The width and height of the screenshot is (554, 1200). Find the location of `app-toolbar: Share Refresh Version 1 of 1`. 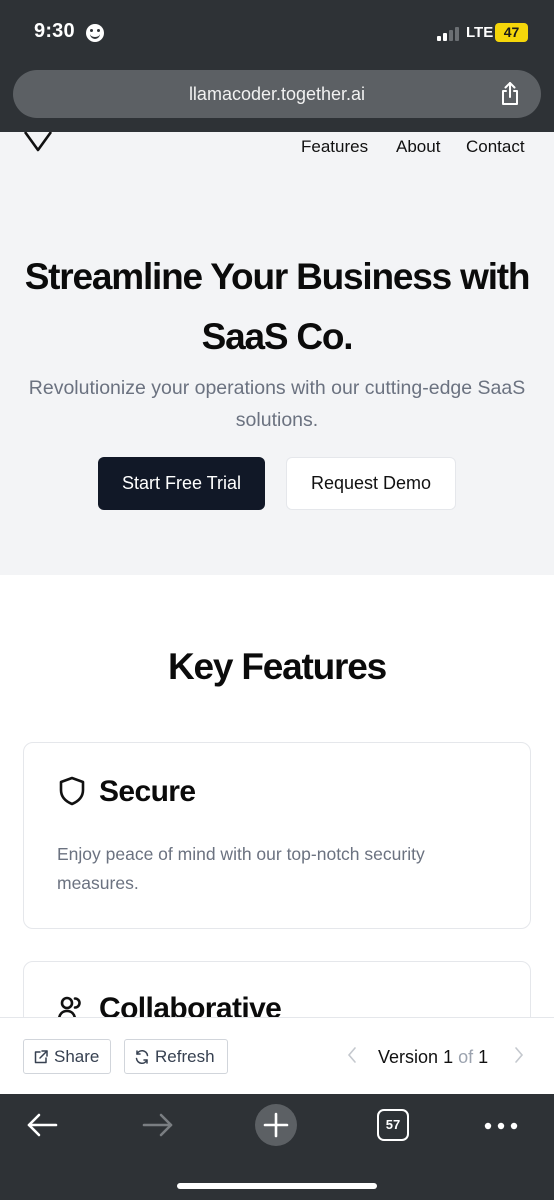

app-toolbar: Share Refresh Version 1 of 1 is located at coordinates (277, 1055).